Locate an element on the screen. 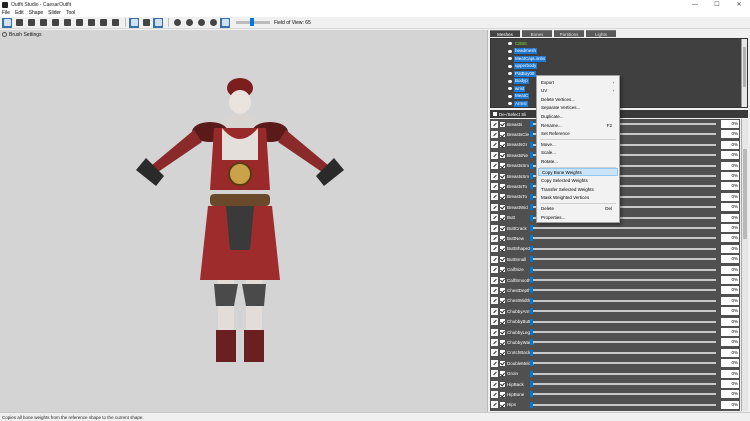 The height and width of the screenshot is (421, 750). fov-slider-knob is located at coordinates (252, 22).